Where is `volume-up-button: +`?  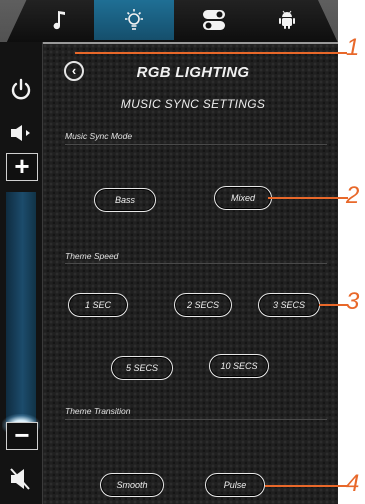 volume-up-button: + is located at coordinates (22, 167).